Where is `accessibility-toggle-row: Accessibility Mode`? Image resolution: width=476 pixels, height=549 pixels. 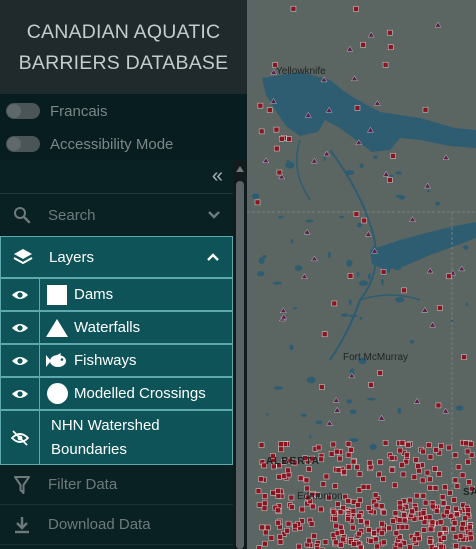
accessibility-toggle-row: Accessibility Mode is located at coordinates (89, 144).